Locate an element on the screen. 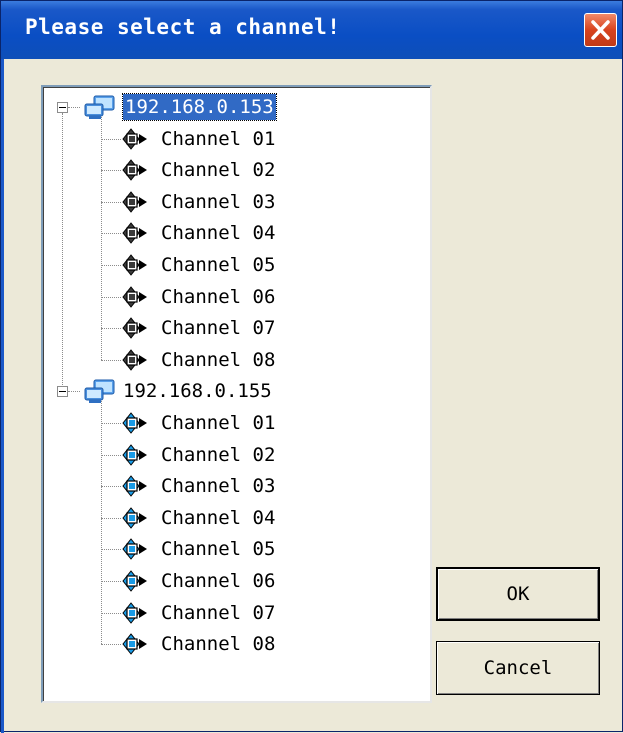 The image size is (623, 733). device-node-label: 192.168.0.153 is located at coordinates (199, 107).